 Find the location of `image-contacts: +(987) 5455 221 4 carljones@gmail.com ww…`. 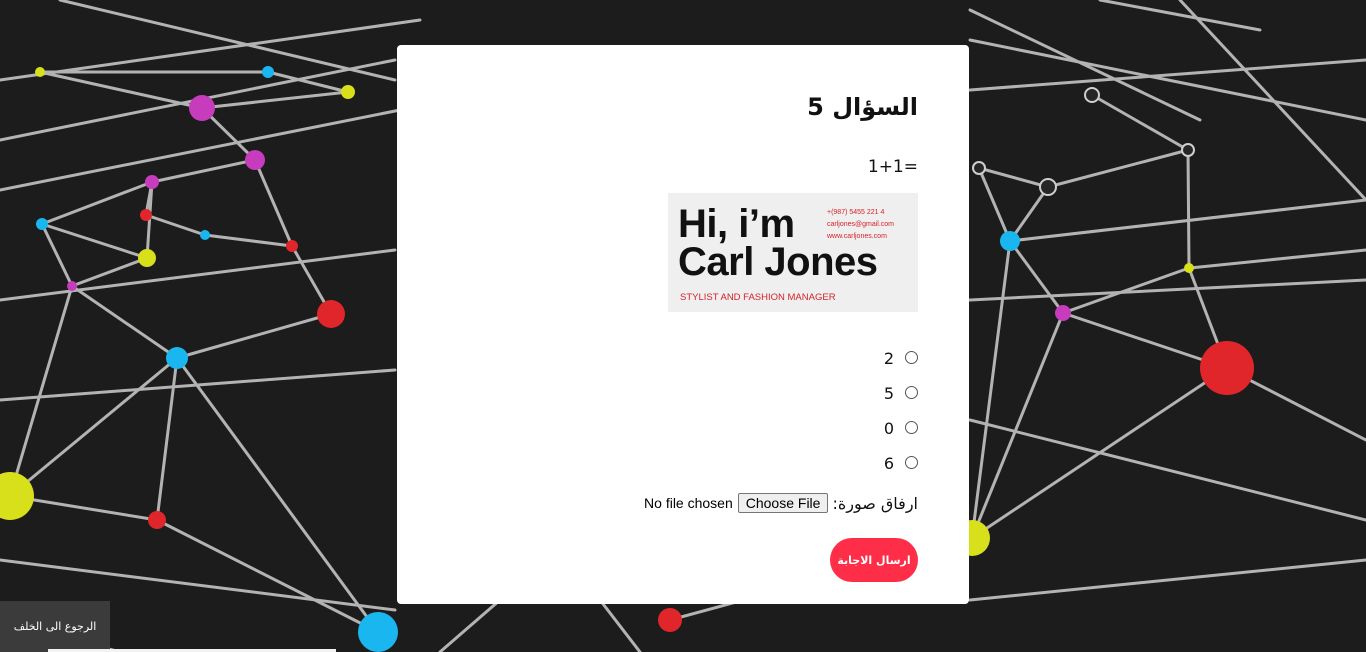

image-contacts: +(987) 5455 221 4 carljones@gmail.com ww… is located at coordinates (860, 225).